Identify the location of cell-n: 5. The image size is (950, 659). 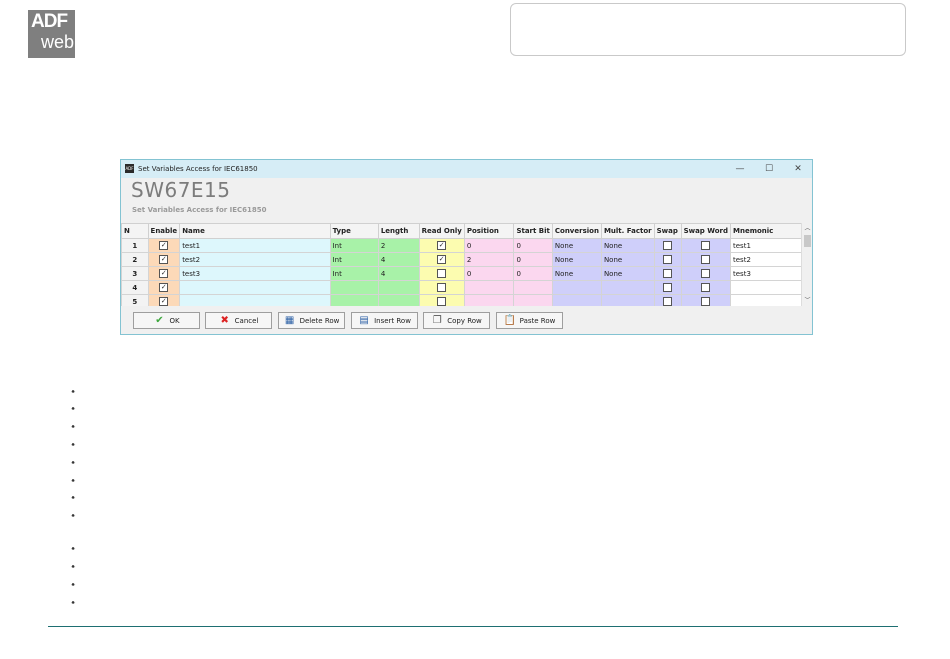
(135, 300).